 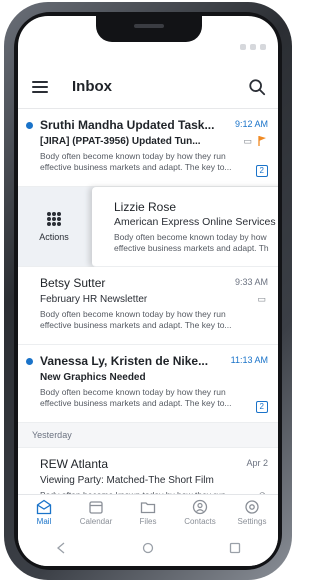 I want to click on home-icon, so click(x=148, y=548).